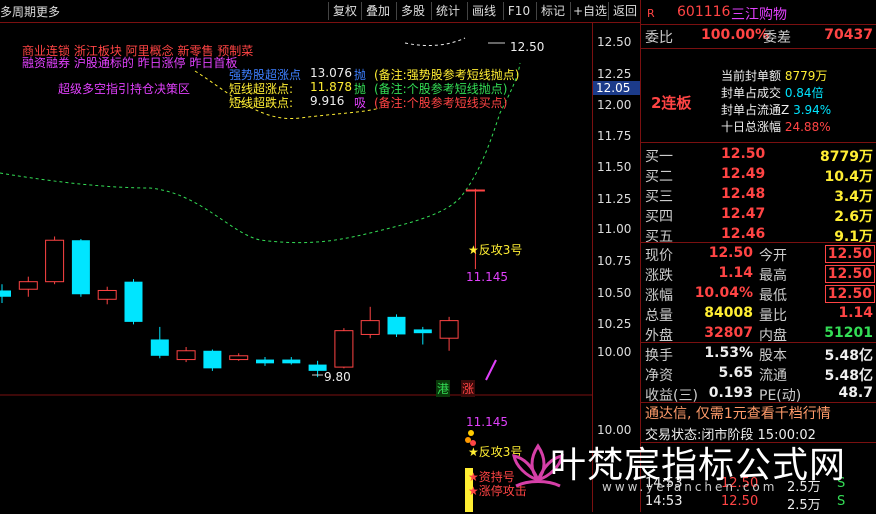  I want to click on lower-signal-value: 11.145, so click(487, 422).